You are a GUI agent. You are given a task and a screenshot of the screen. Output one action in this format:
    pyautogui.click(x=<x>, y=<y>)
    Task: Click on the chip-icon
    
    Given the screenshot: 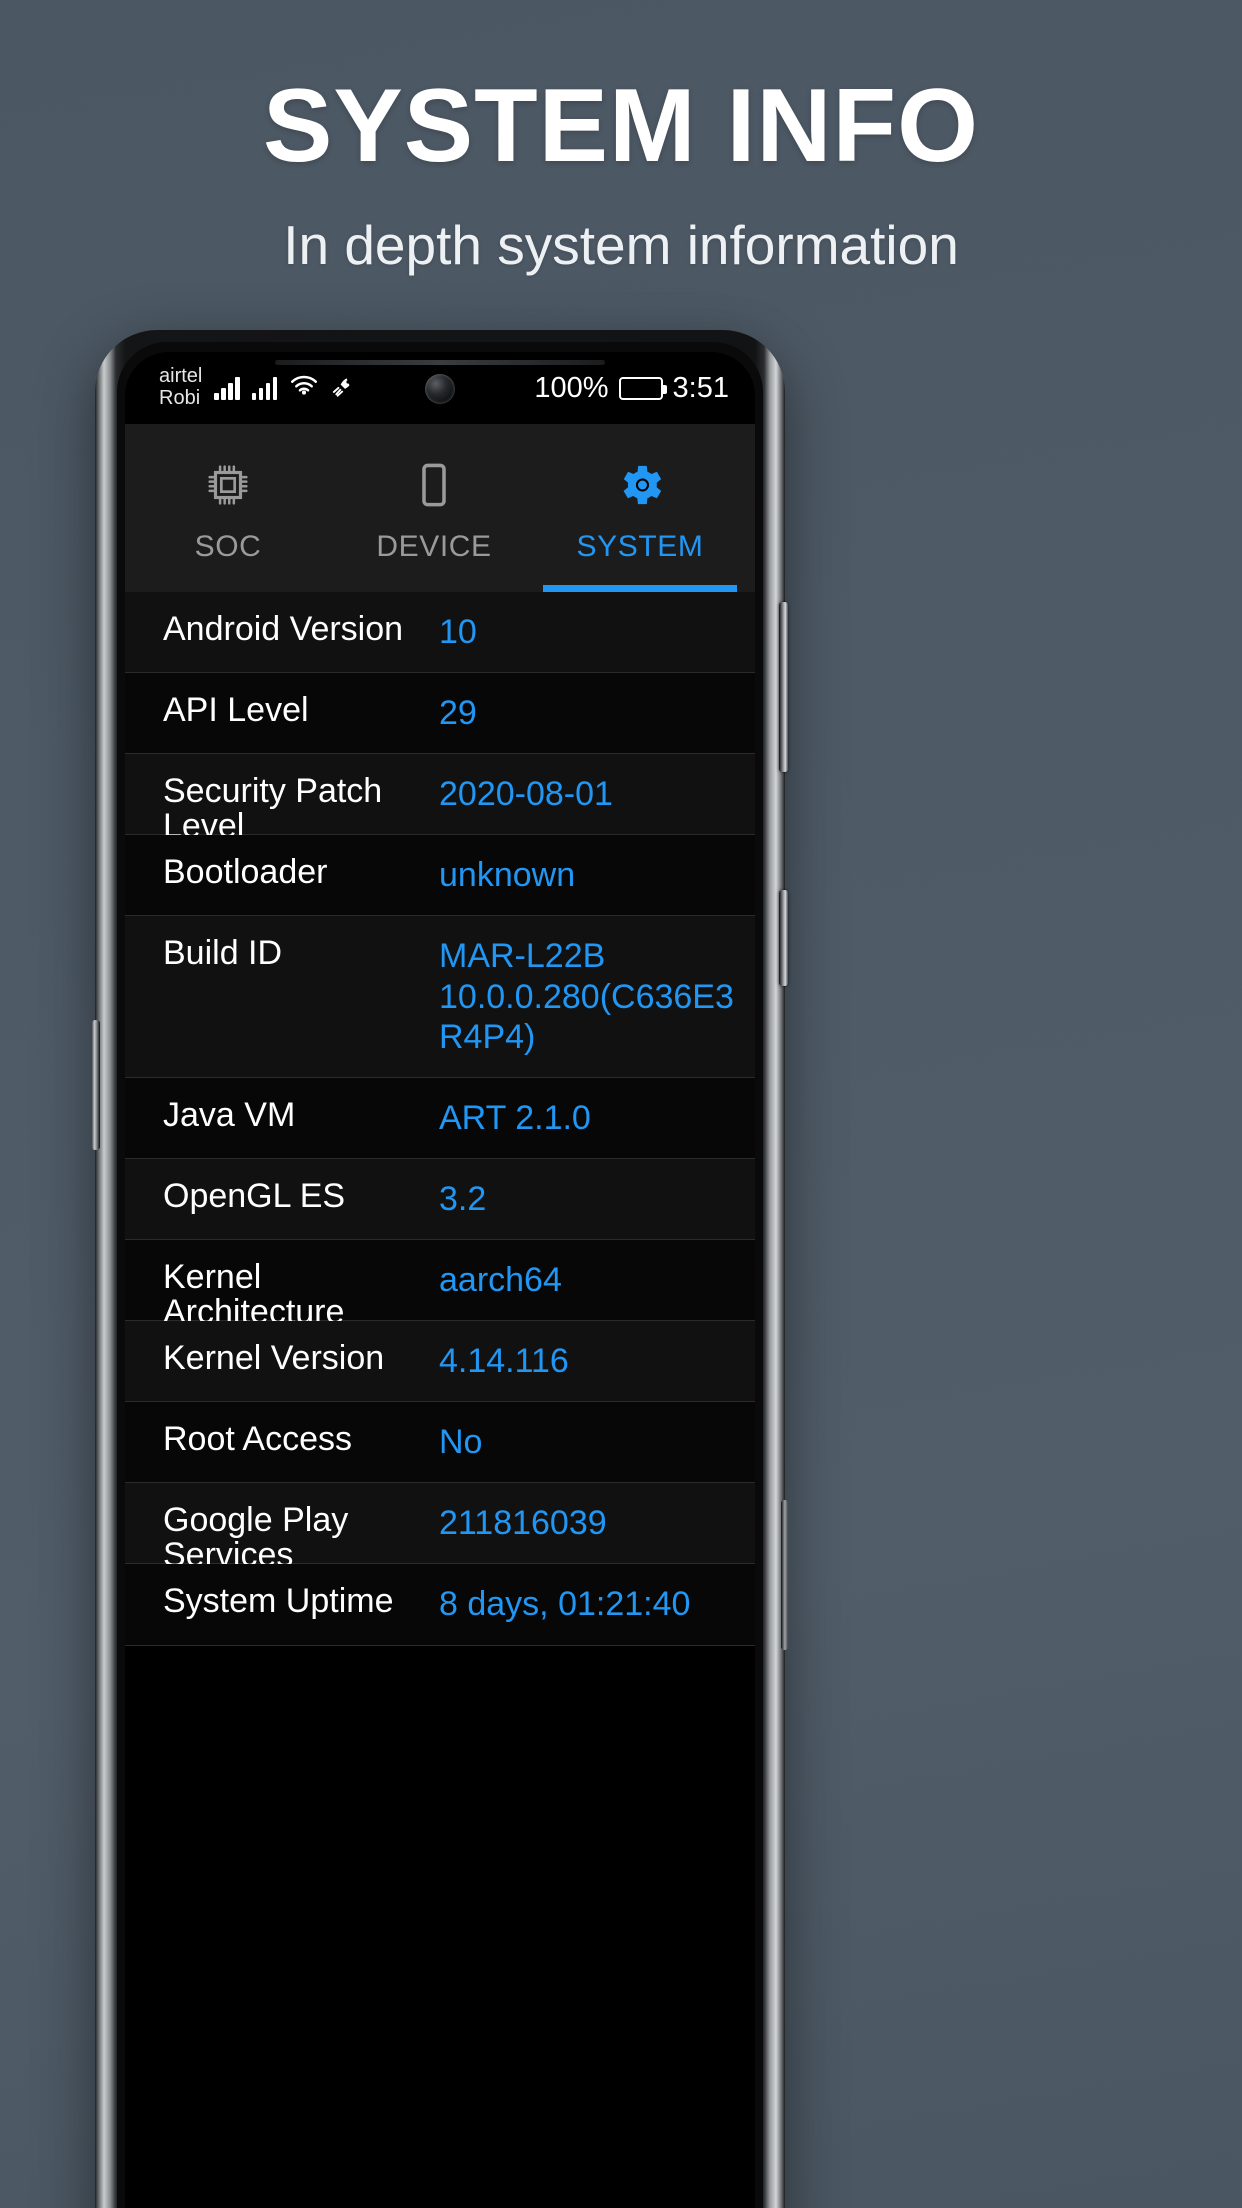 What is the action you would take?
    pyautogui.click(x=228, y=485)
    